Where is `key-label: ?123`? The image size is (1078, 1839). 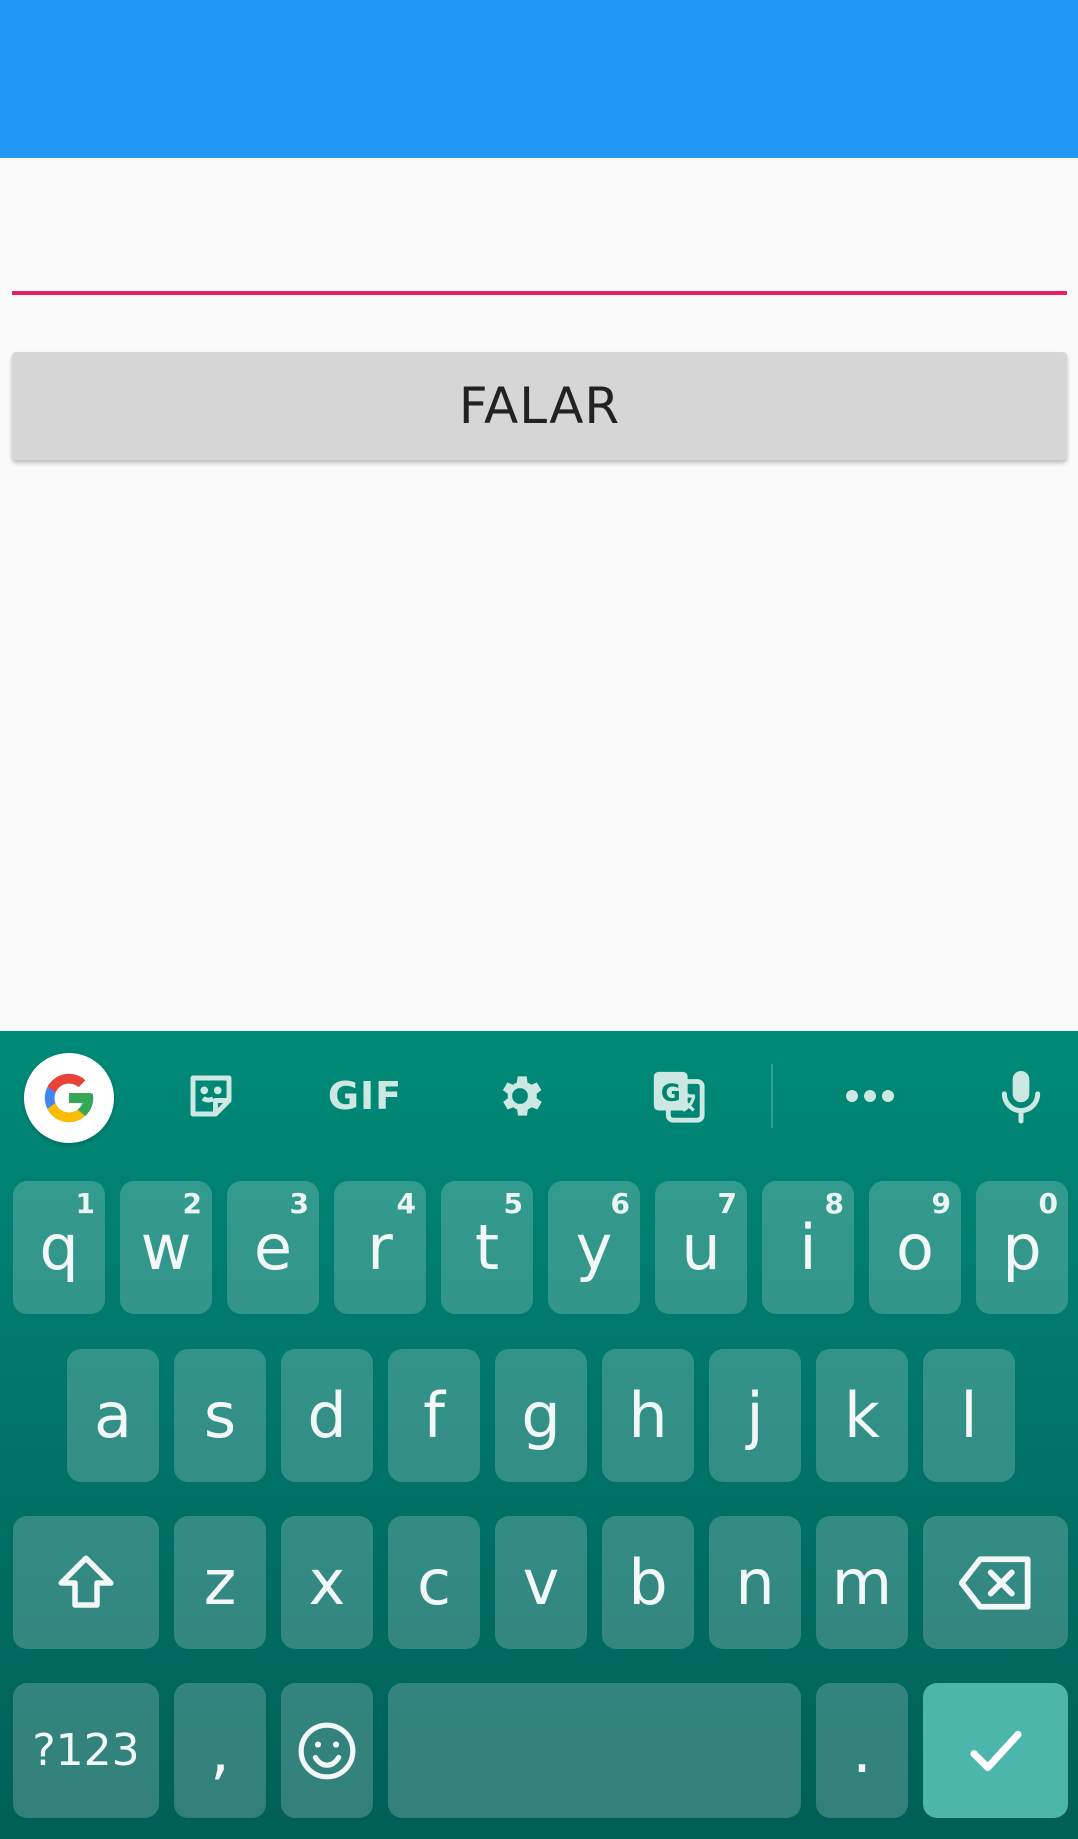 key-label: ?123 is located at coordinates (86, 1750).